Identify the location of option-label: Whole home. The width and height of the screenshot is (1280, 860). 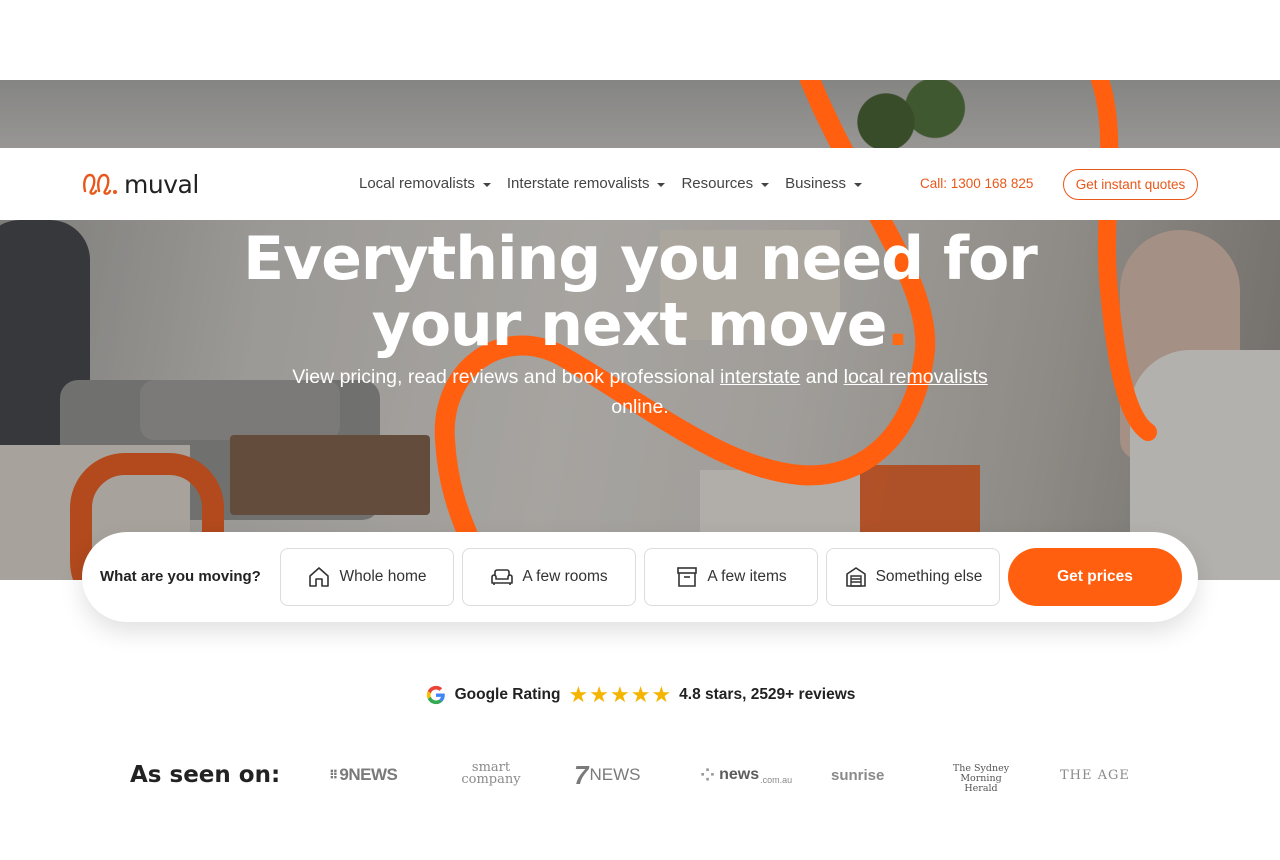
(383, 576).